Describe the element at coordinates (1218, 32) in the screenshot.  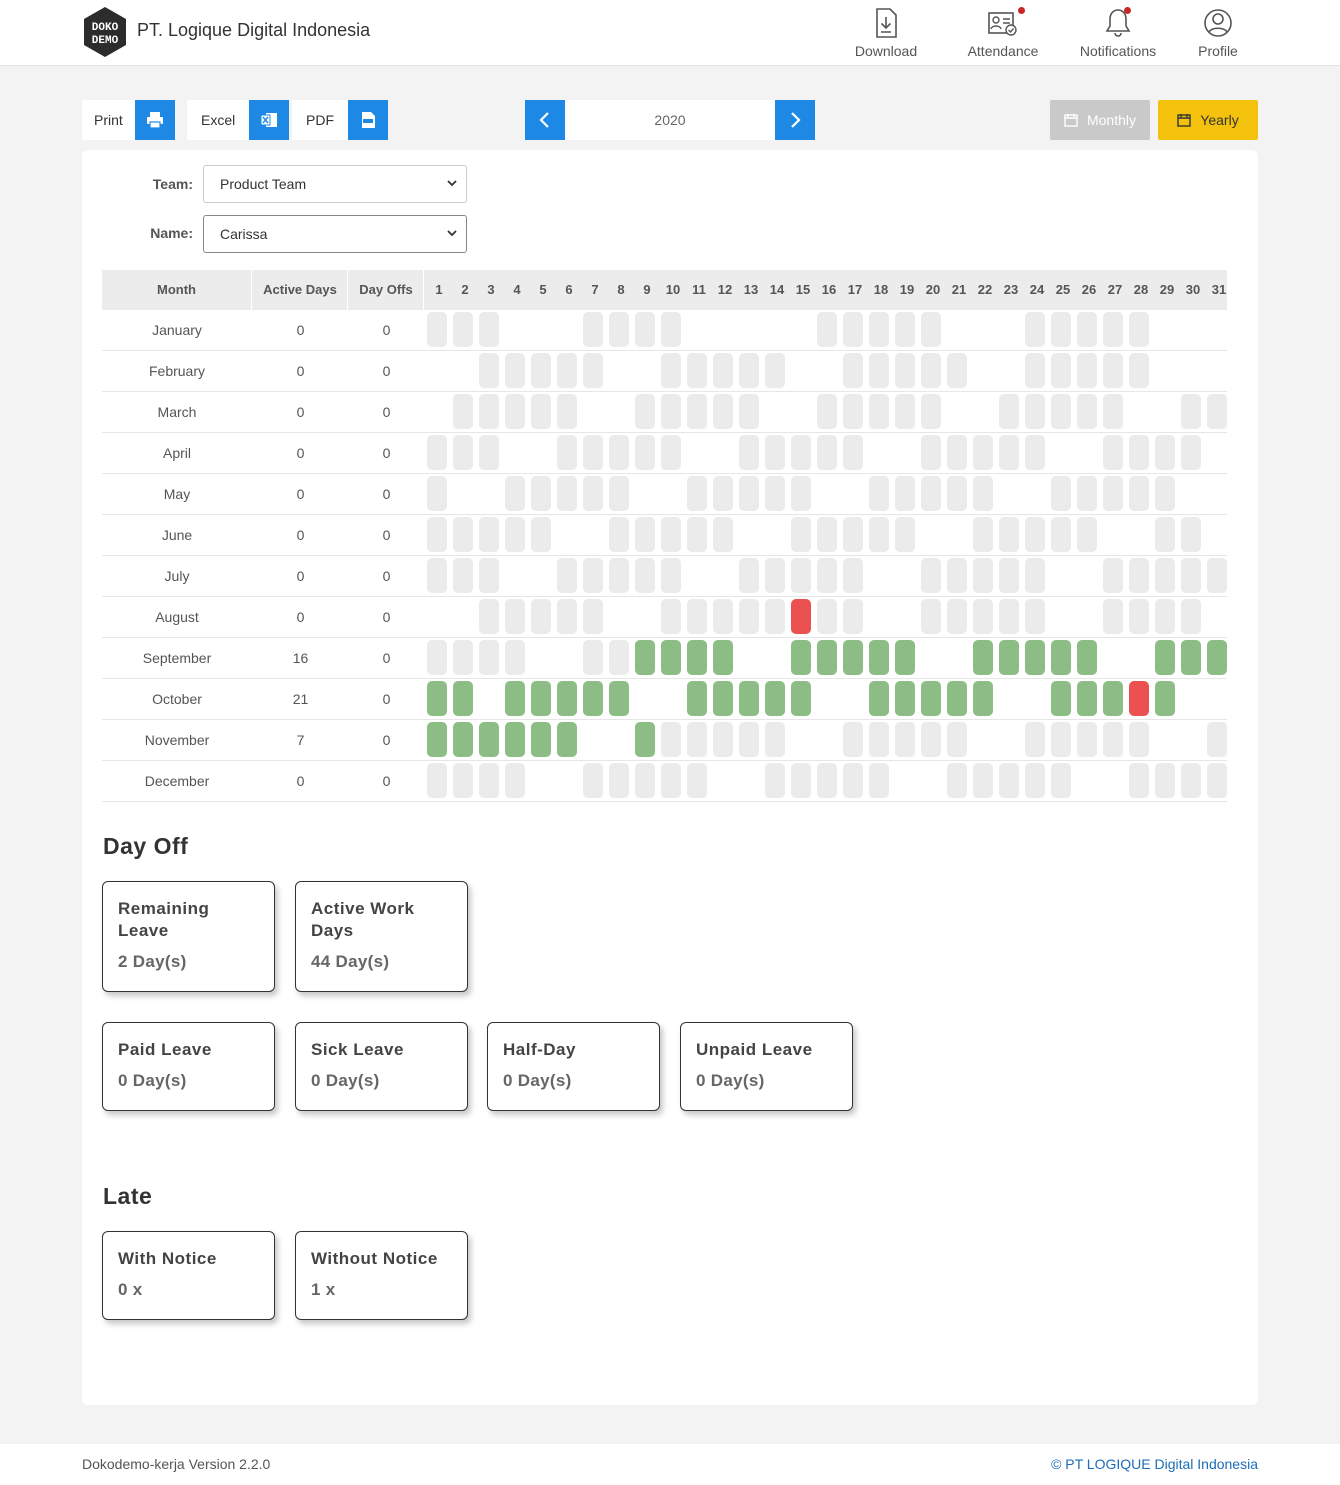
I see `nav-profile: Profile` at that location.